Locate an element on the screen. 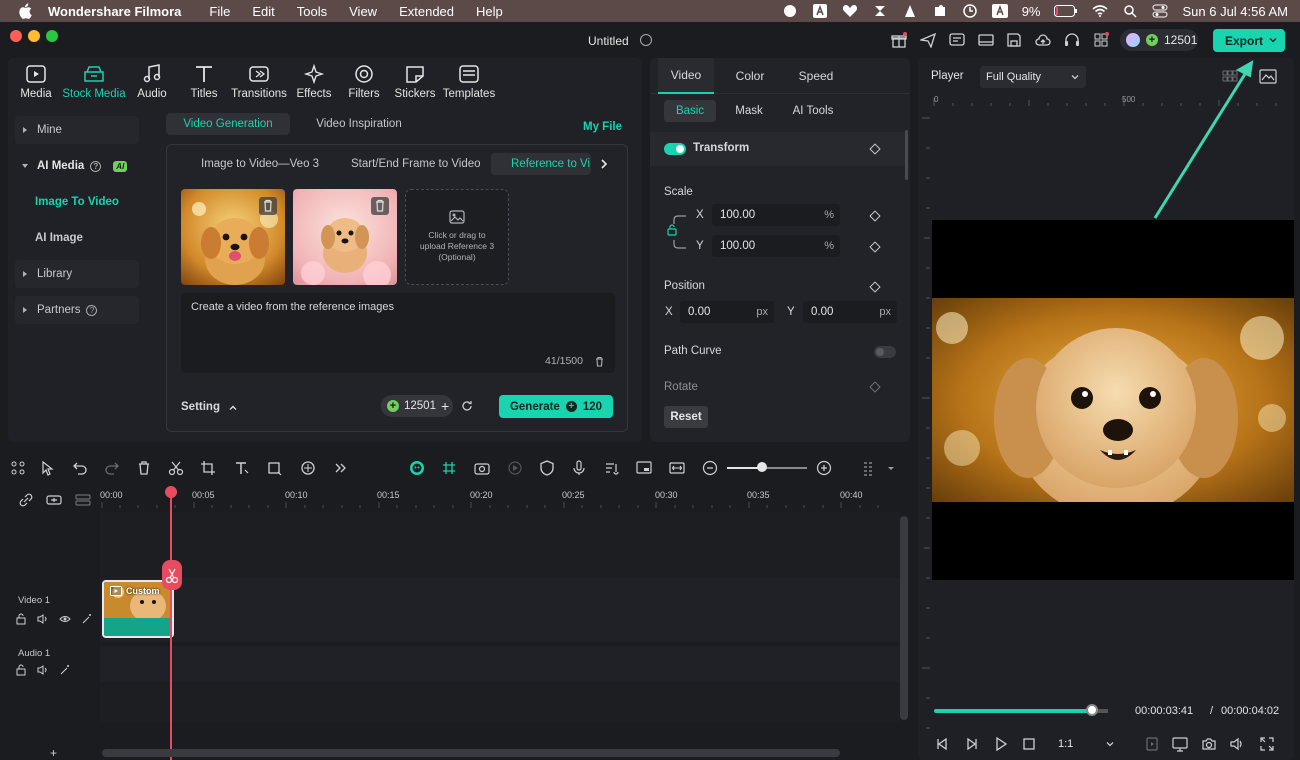 Image resolution: width=1300 pixels, height=760 pixels. playhead-split-button is located at coordinates (172, 575).